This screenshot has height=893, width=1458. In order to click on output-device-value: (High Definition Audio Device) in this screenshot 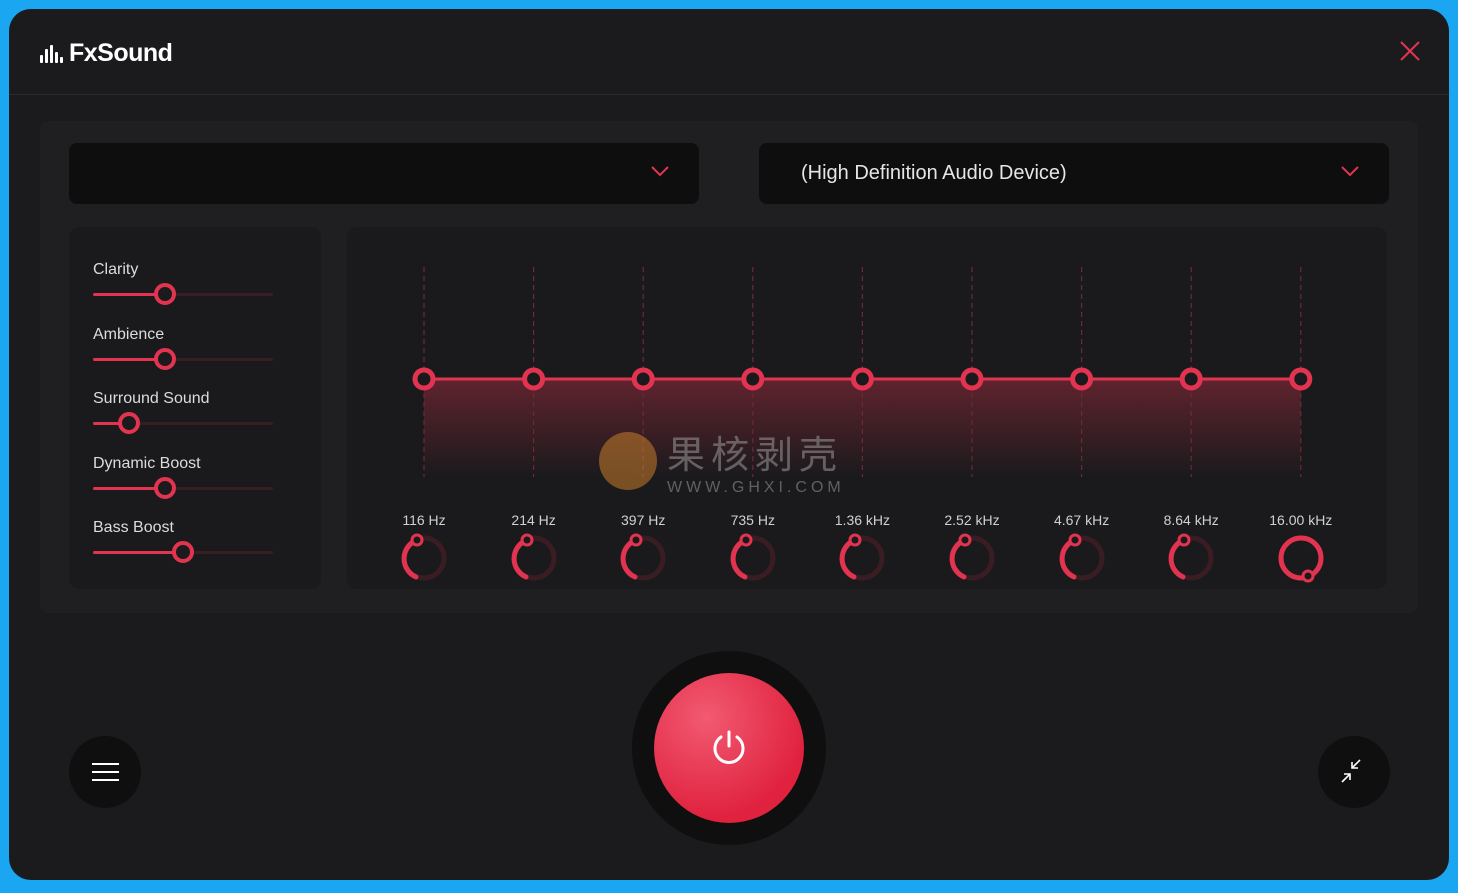, I will do `click(934, 173)`.